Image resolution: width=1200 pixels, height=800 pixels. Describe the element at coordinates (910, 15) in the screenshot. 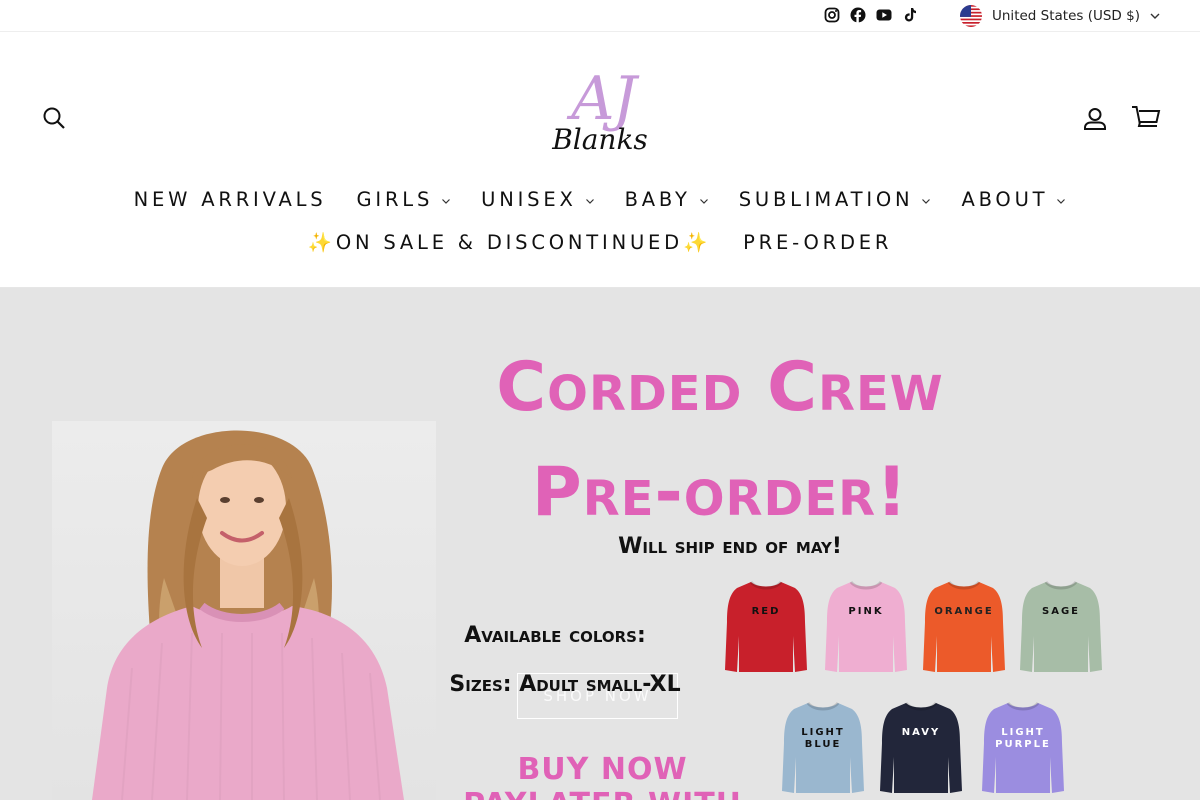

I see `tiktok-icon` at that location.